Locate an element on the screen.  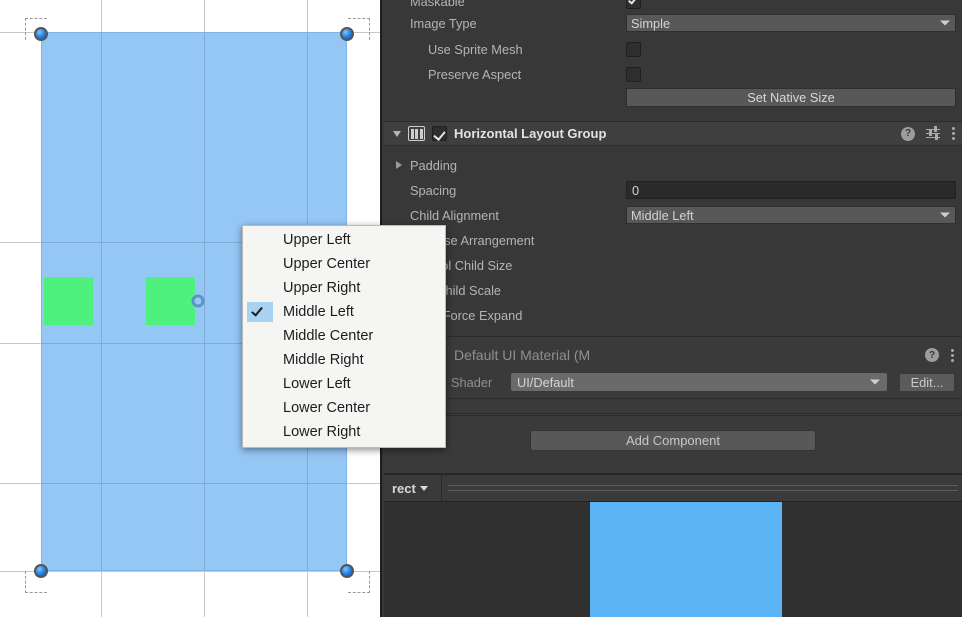
property-row-preserve-aspect: Preserve Aspect is located at coordinates (673, 74).